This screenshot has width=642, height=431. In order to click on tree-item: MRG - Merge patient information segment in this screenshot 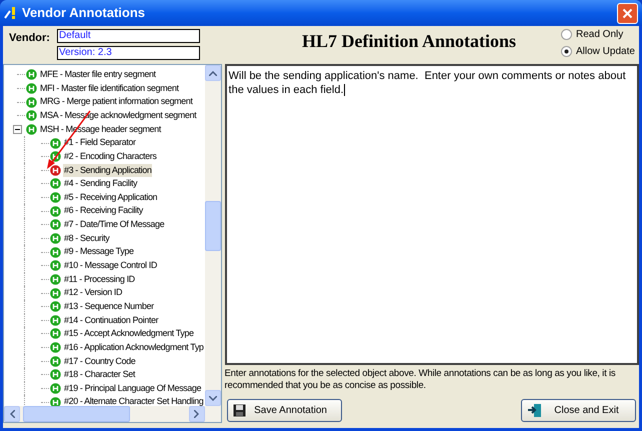, I will do `click(116, 102)`.